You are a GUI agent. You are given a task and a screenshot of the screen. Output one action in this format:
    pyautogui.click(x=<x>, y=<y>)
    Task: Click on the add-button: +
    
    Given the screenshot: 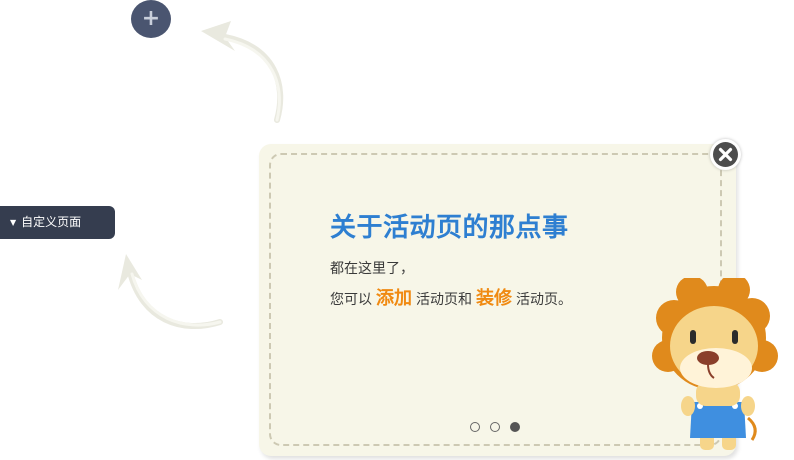 What is the action you would take?
    pyautogui.click(x=151, y=19)
    